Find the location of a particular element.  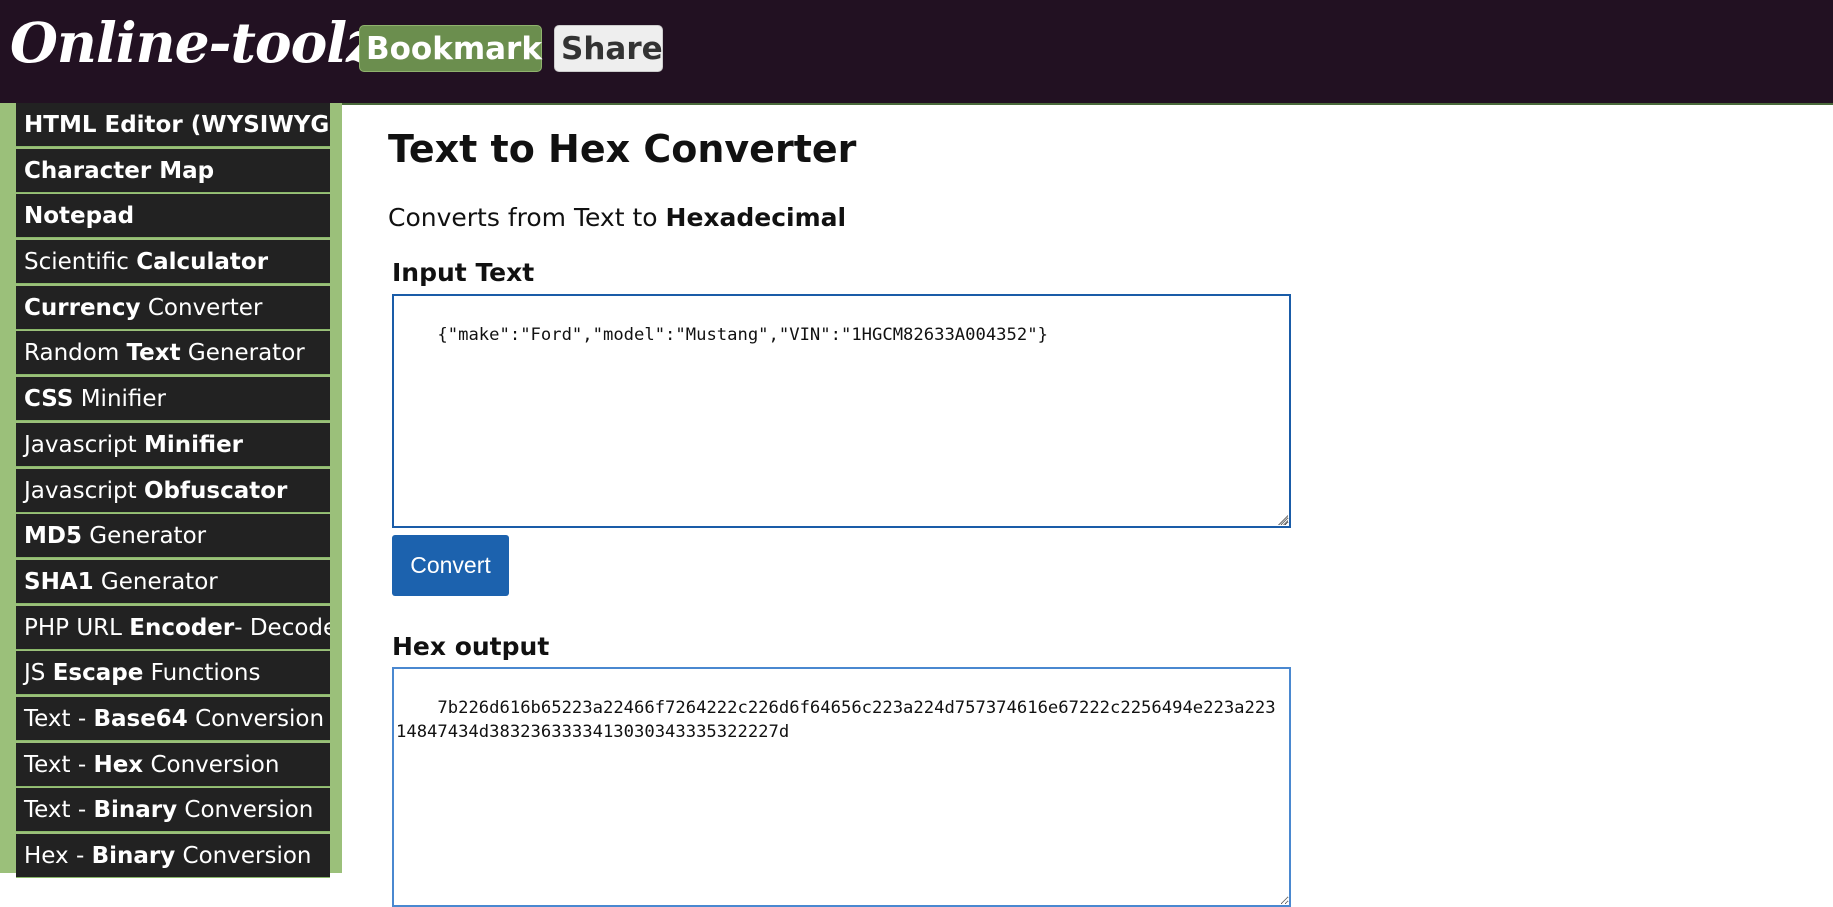

sidebar-item: PHP URL Encoder- Decoder is located at coordinates (173, 627).